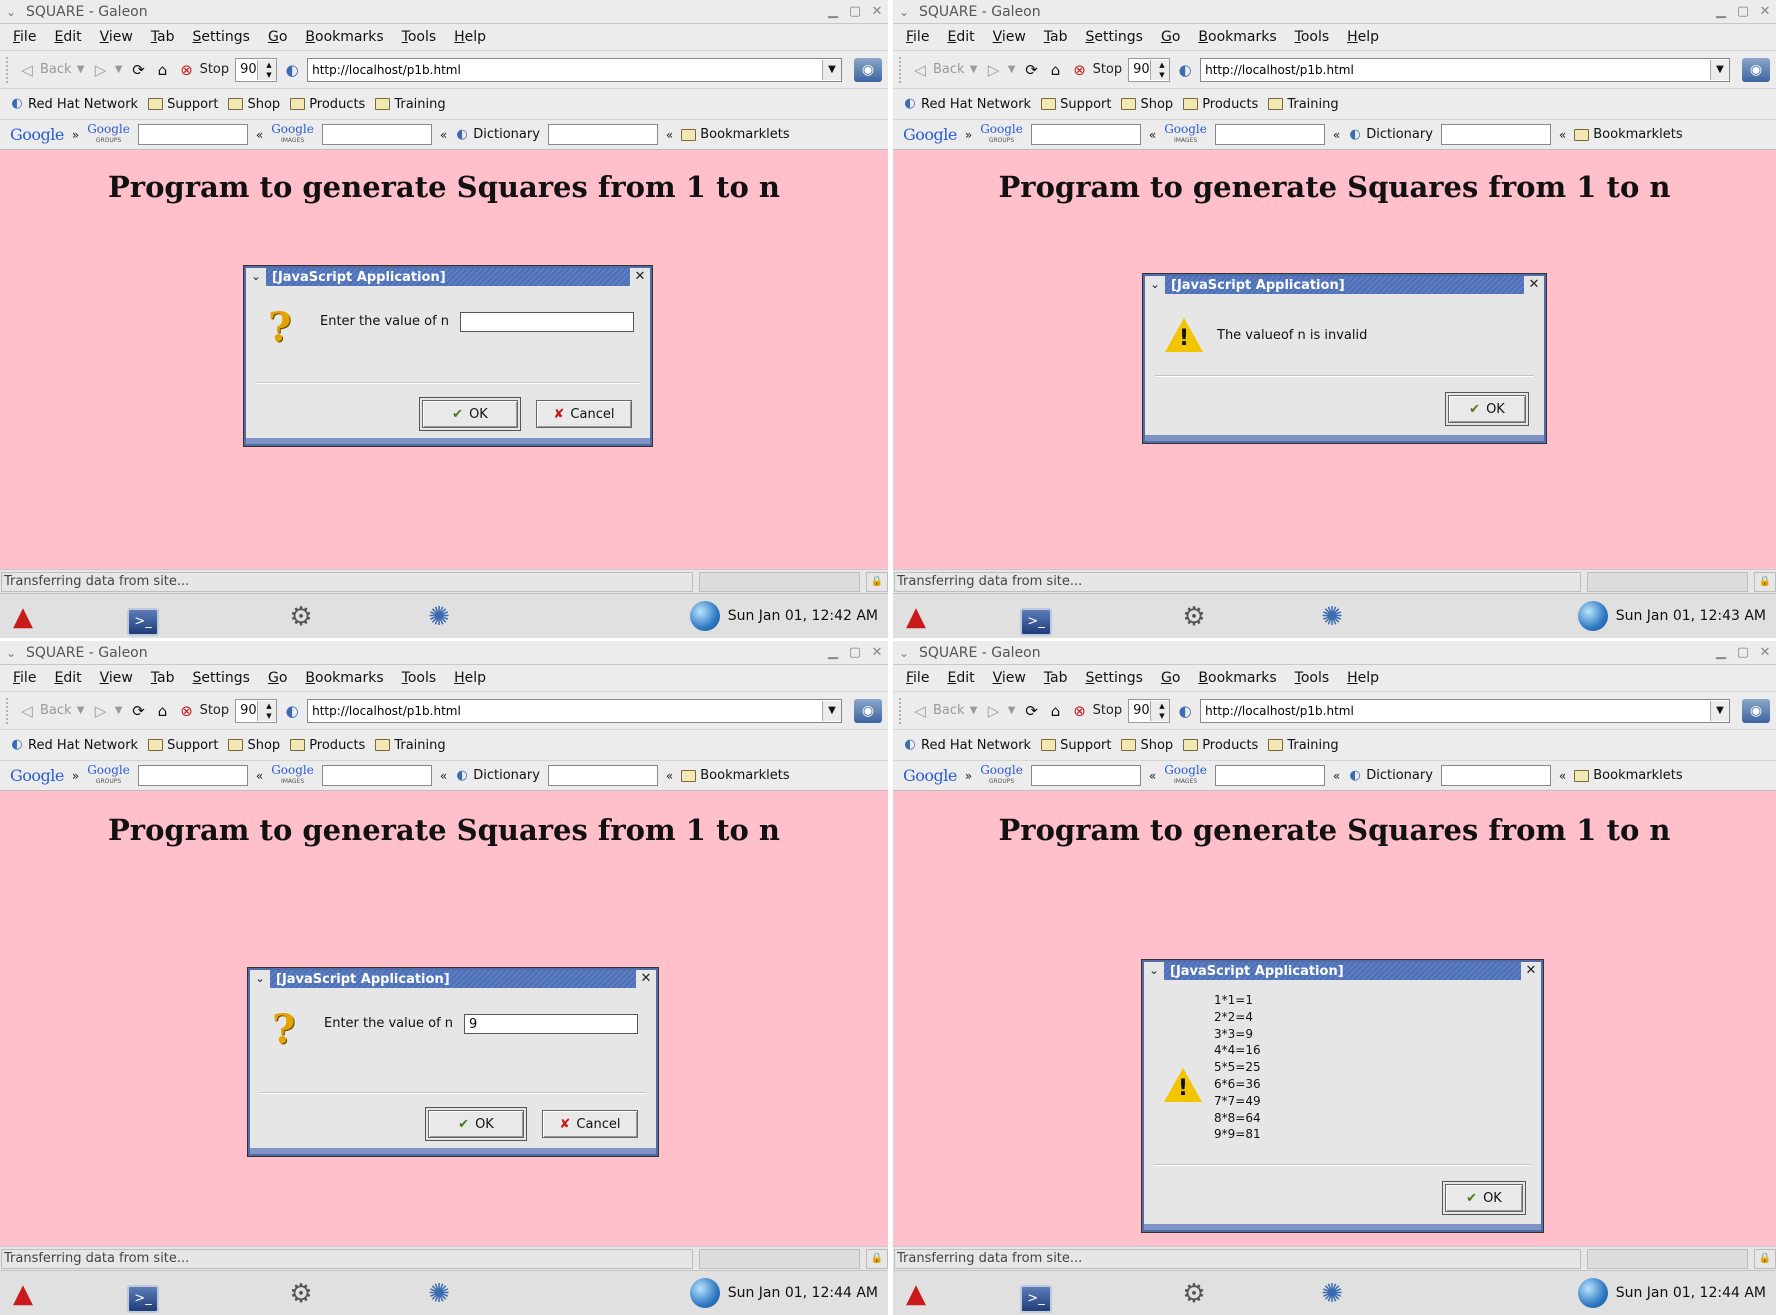 Image resolution: width=1776 pixels, height=1315 pixels. What do you see at coordinates (1765, 652) in the screenshot?
I see `close-icon: ✕` at bounding box center [1765, 652].